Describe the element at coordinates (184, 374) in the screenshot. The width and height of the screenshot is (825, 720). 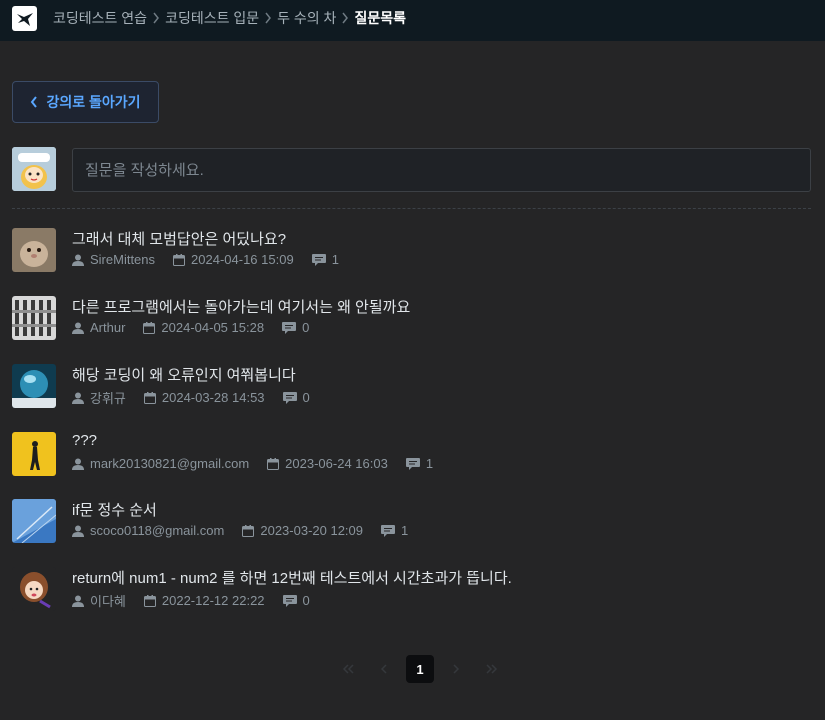
I see `question-title: 해당 코딩이 왜 오류인지 여쭤봅니다` at that location.